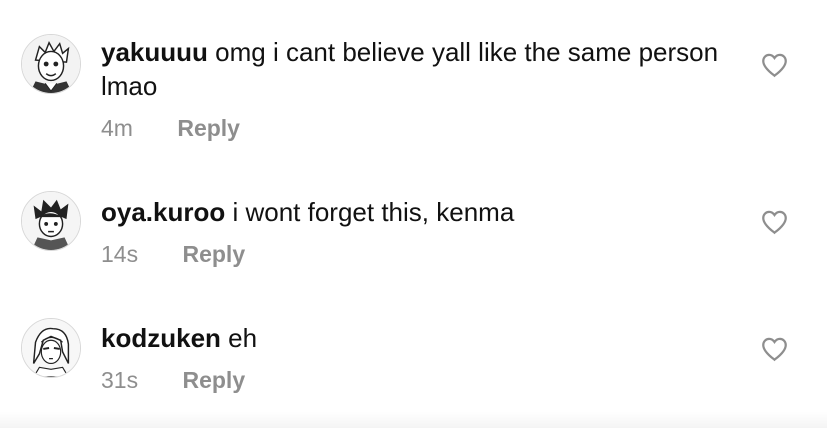 The height and width of the screenshot is (428, 827). Describe the element at coordinates (243, 338) in the screenshot. I see `comment-text: eh` at that location.